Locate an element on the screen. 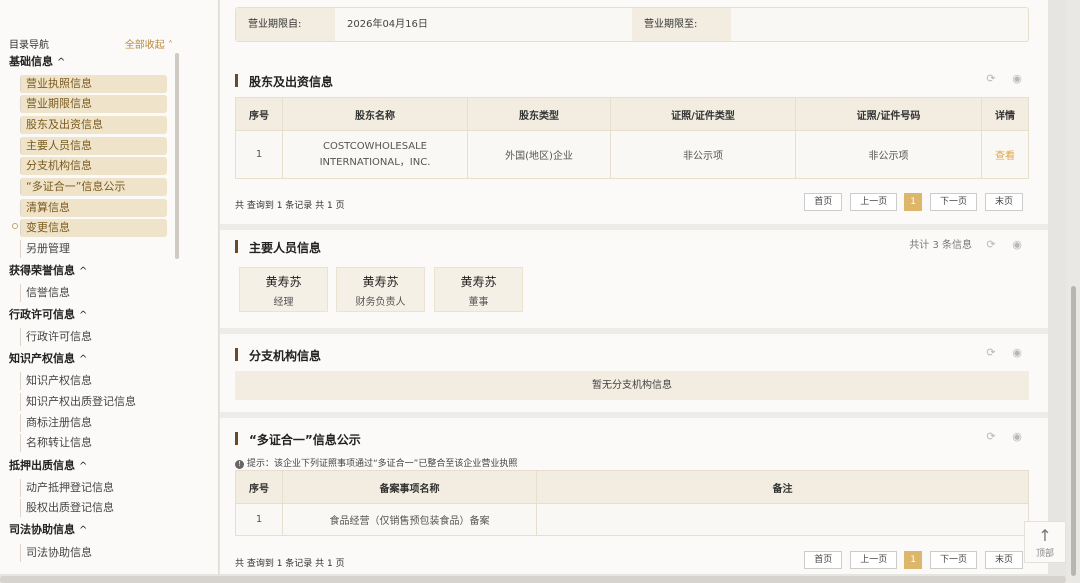 The height and width of the screenshot is (583, 1080). multi-cert-pagination: 首页 上一页 1 下一页 末页 is located at coordinates (909, 560).